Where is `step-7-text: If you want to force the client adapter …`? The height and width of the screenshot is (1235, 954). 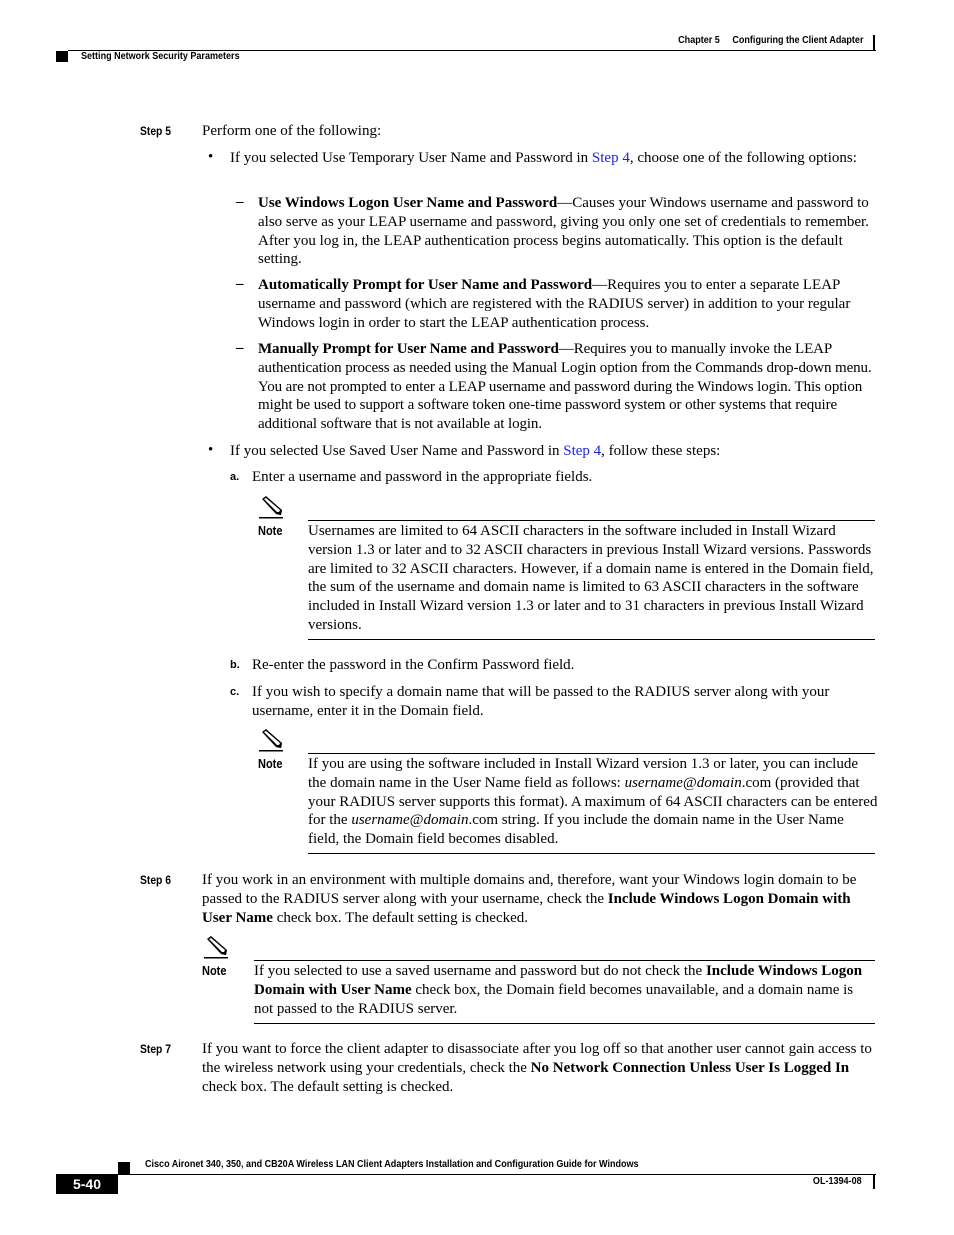 step-7-text: If you want to force the client adapter … is located at coordinates (537, 1068).